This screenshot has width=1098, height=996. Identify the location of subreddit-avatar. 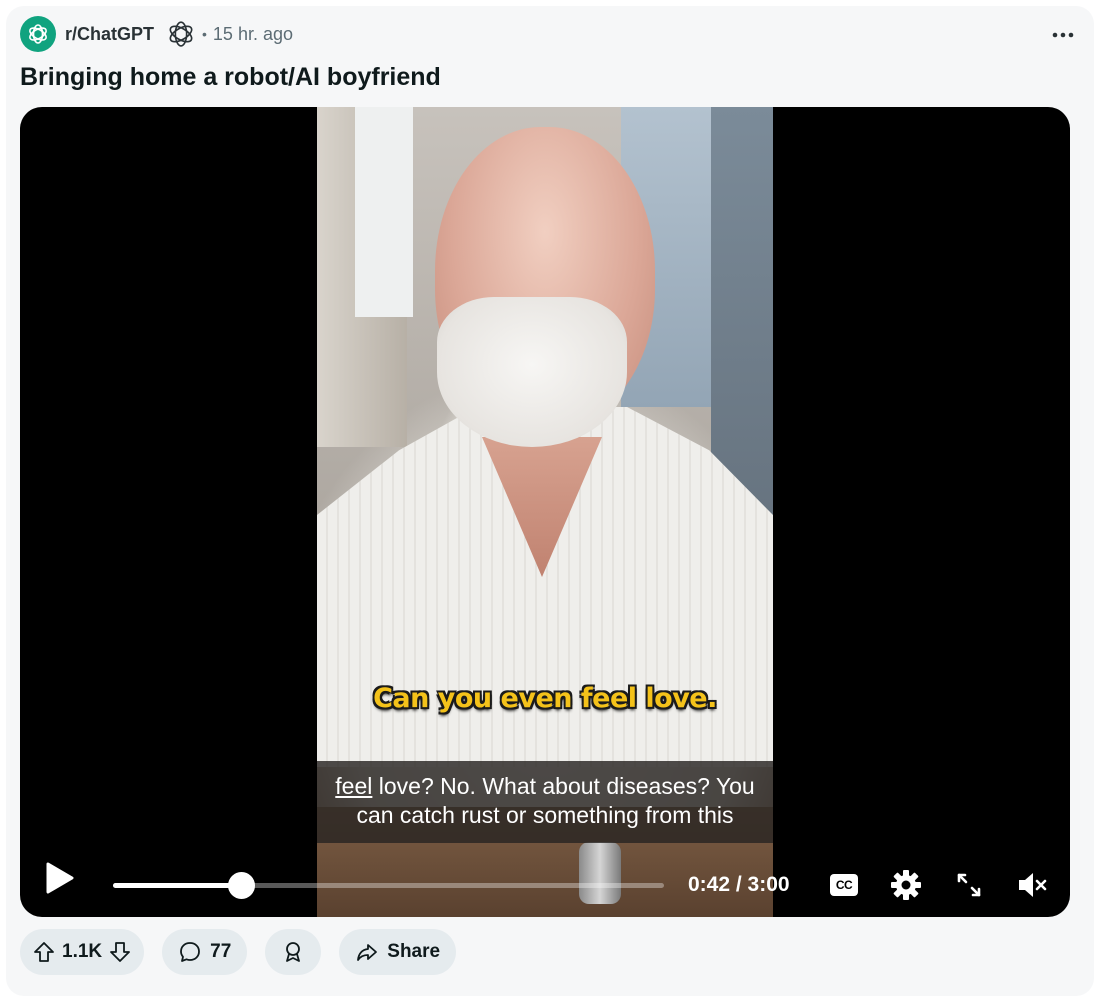
(38, 34).